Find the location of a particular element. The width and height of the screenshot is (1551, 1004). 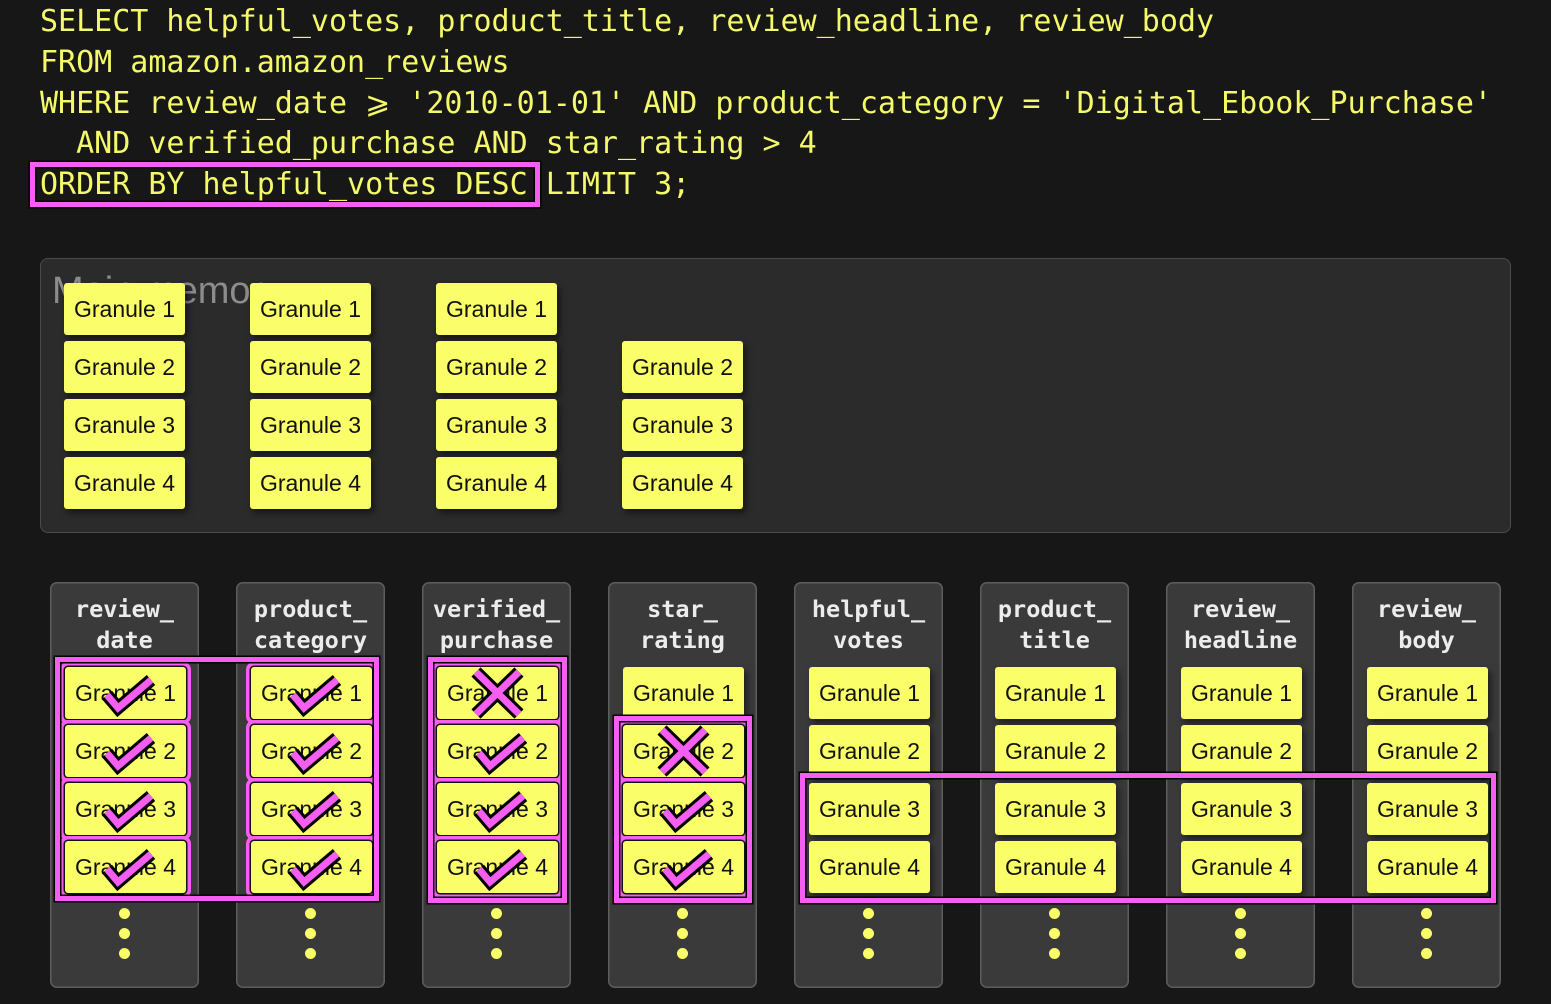

column-header: review_ date is located at coordinates (124, 625).